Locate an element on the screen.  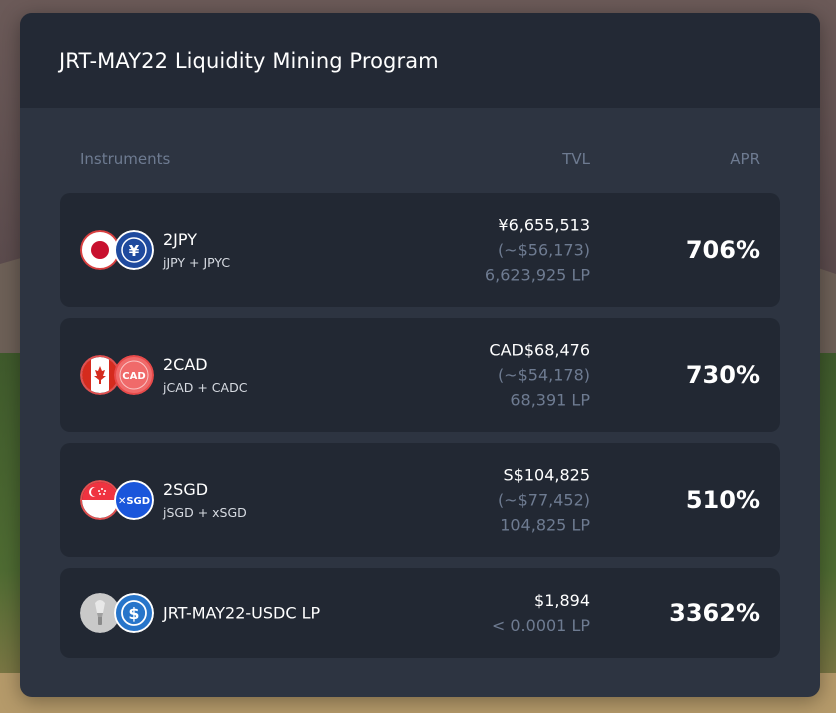
column-header-instruments: Instruments is located at coordinates (125, 159).